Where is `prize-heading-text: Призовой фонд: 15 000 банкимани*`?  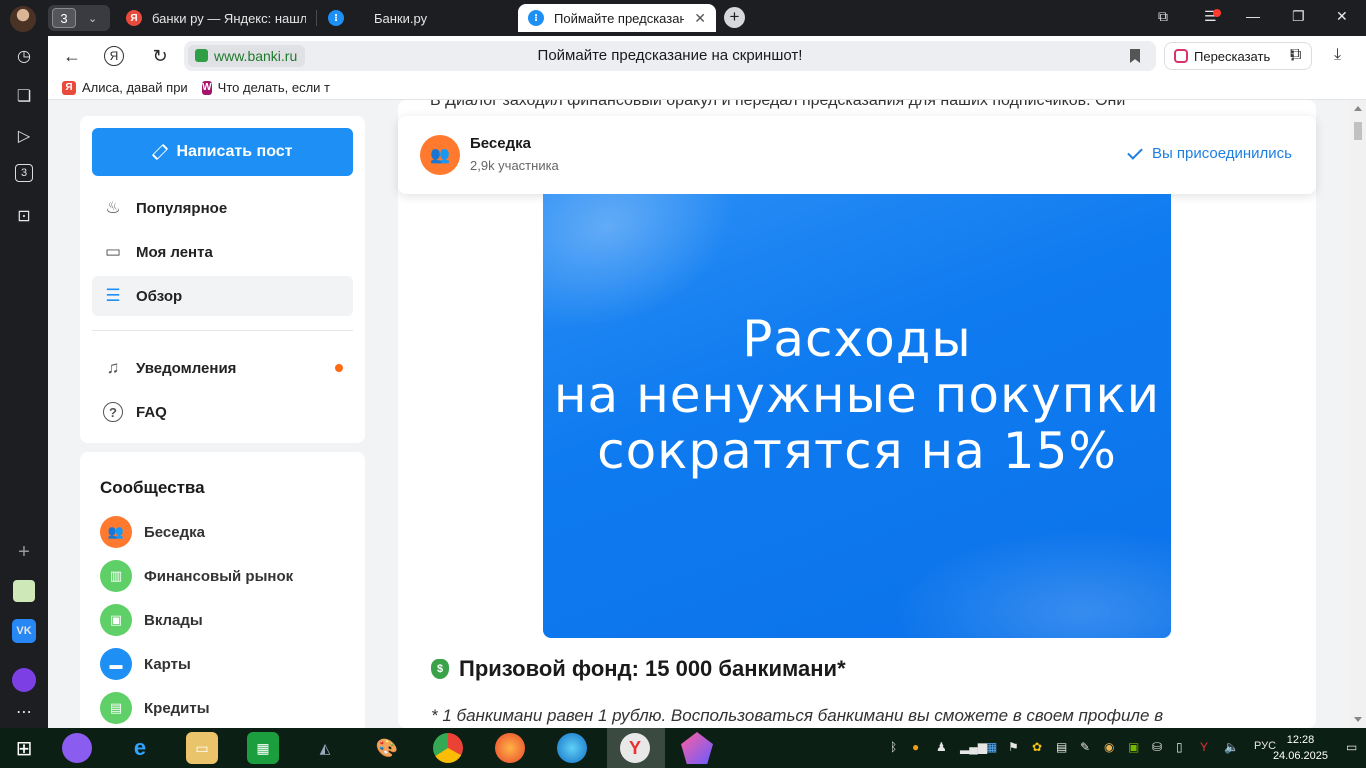 prize-heading-text: Призовой фонд: 15 000 банкимани* is located at coordinates (652, 668).